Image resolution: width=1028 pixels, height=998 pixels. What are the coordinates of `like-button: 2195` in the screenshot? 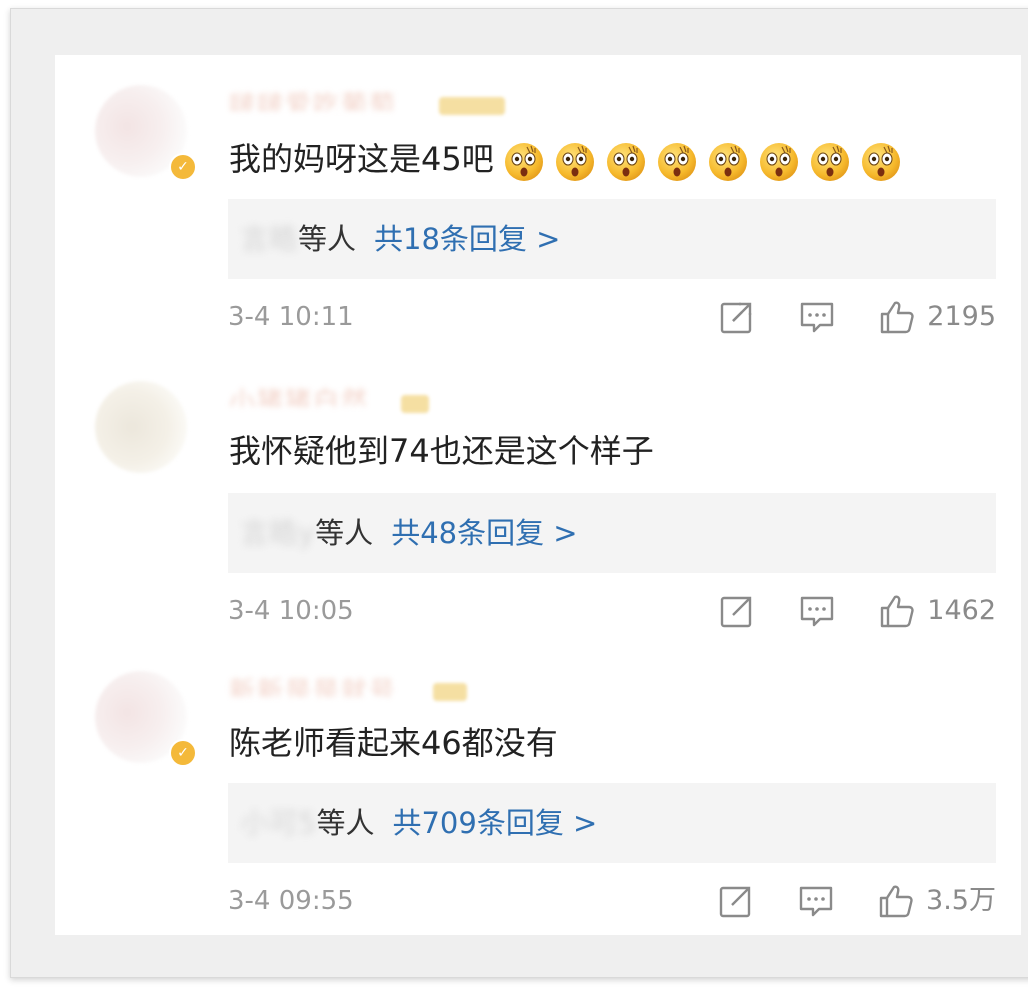 It's located at (937, 317).